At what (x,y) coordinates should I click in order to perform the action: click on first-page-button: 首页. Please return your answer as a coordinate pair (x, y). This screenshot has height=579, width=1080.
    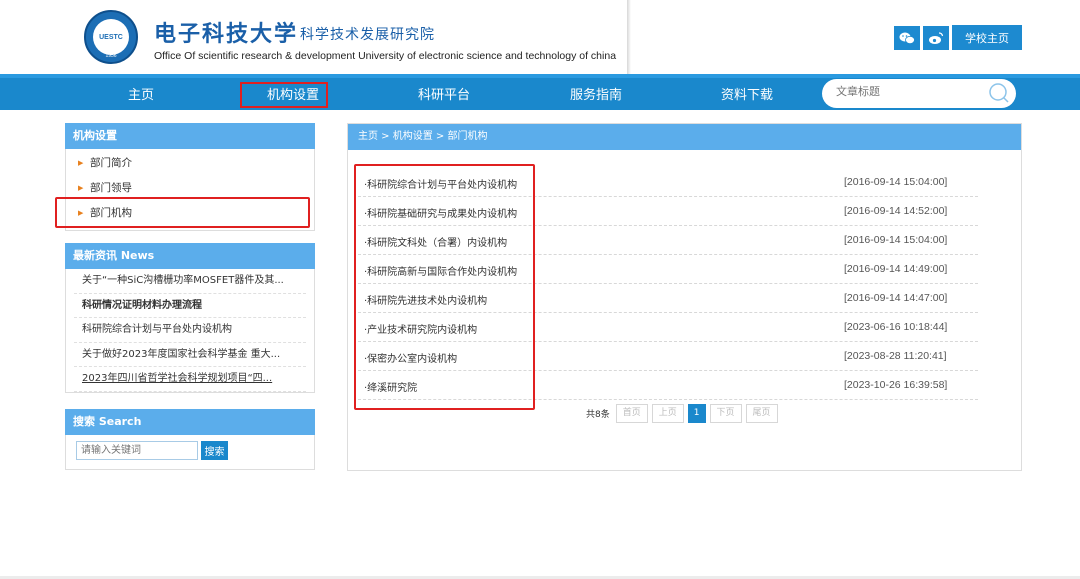
    Looking at the image, I should click on (631, 413).